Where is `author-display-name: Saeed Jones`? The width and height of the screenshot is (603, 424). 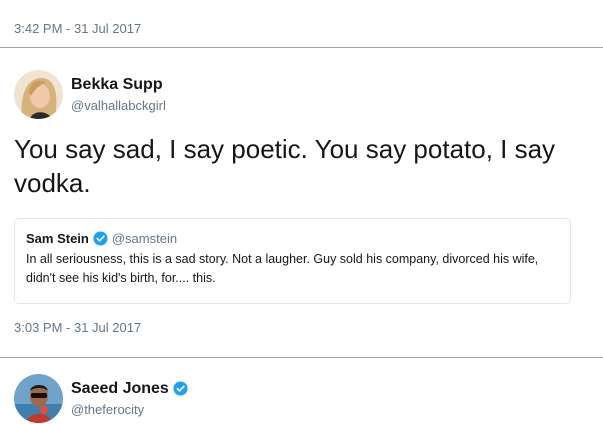 author-display-name: Saeed Jones is located at coordinates (120, 389).